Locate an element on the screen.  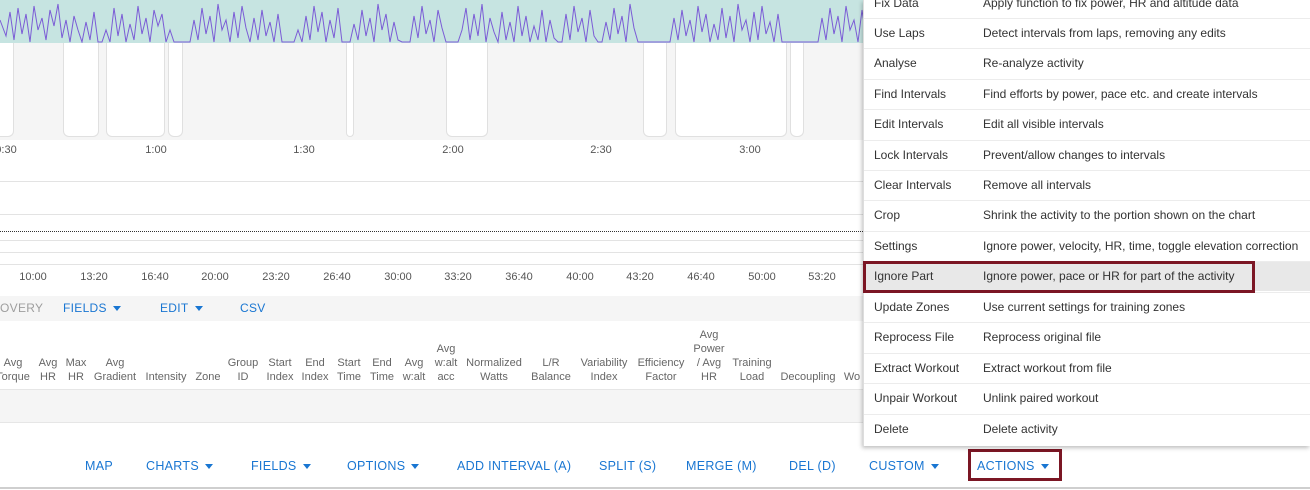
x-axis-tick: 40:00 is located at coordinates (580, 277).